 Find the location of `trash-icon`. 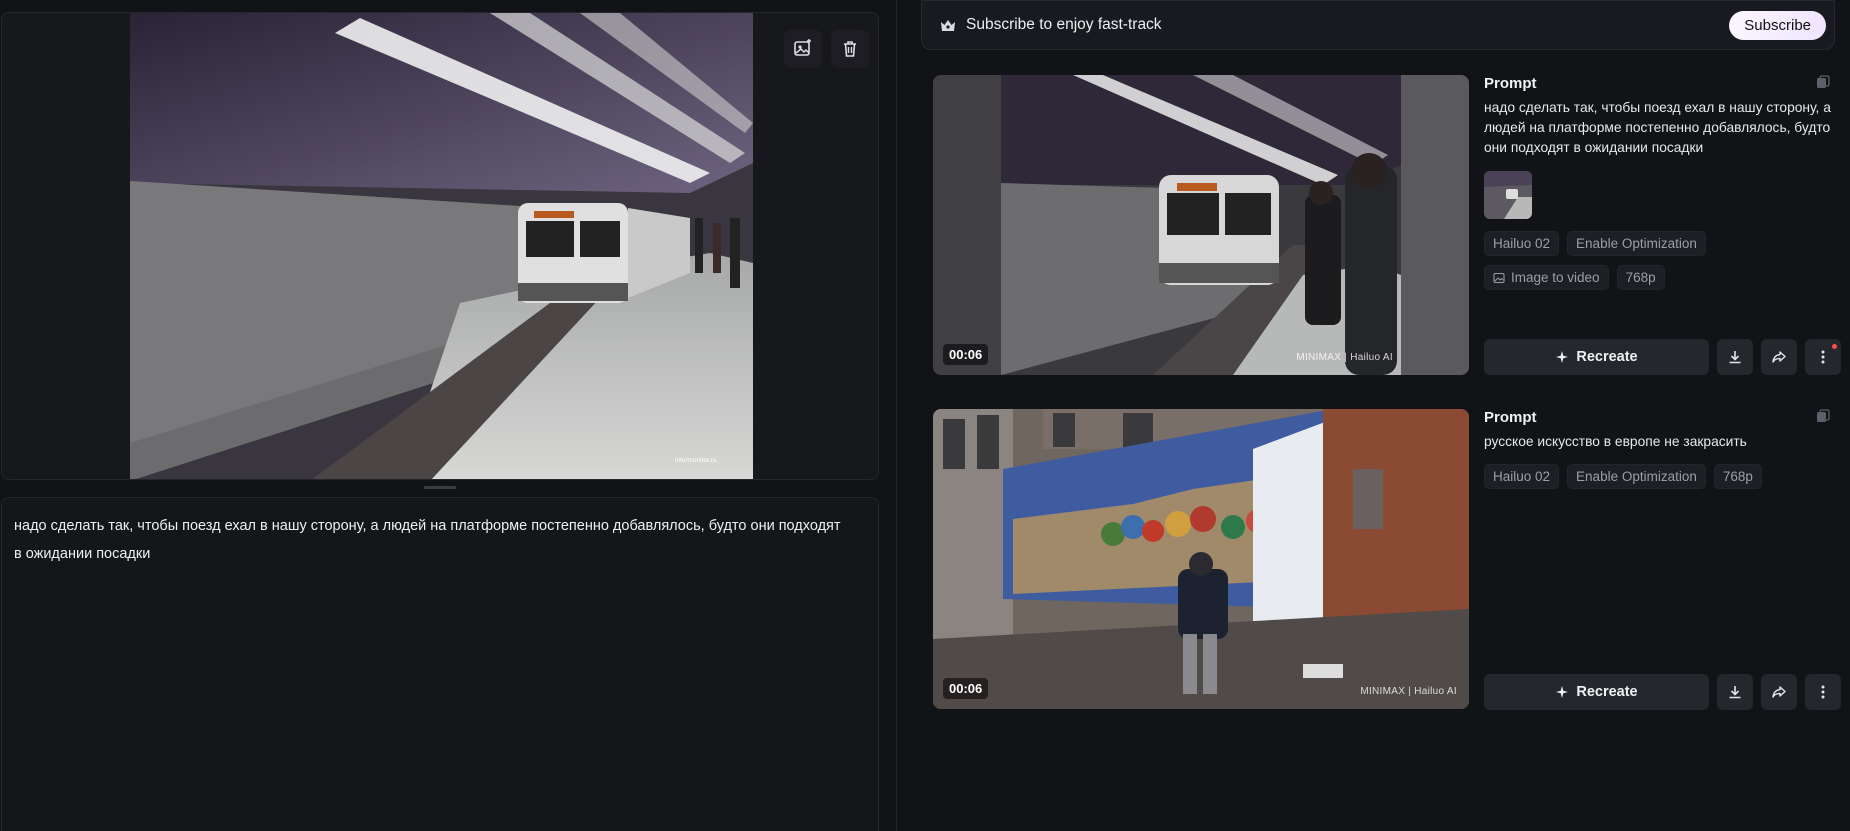

trash-icon is located at coordinates (850, 49).